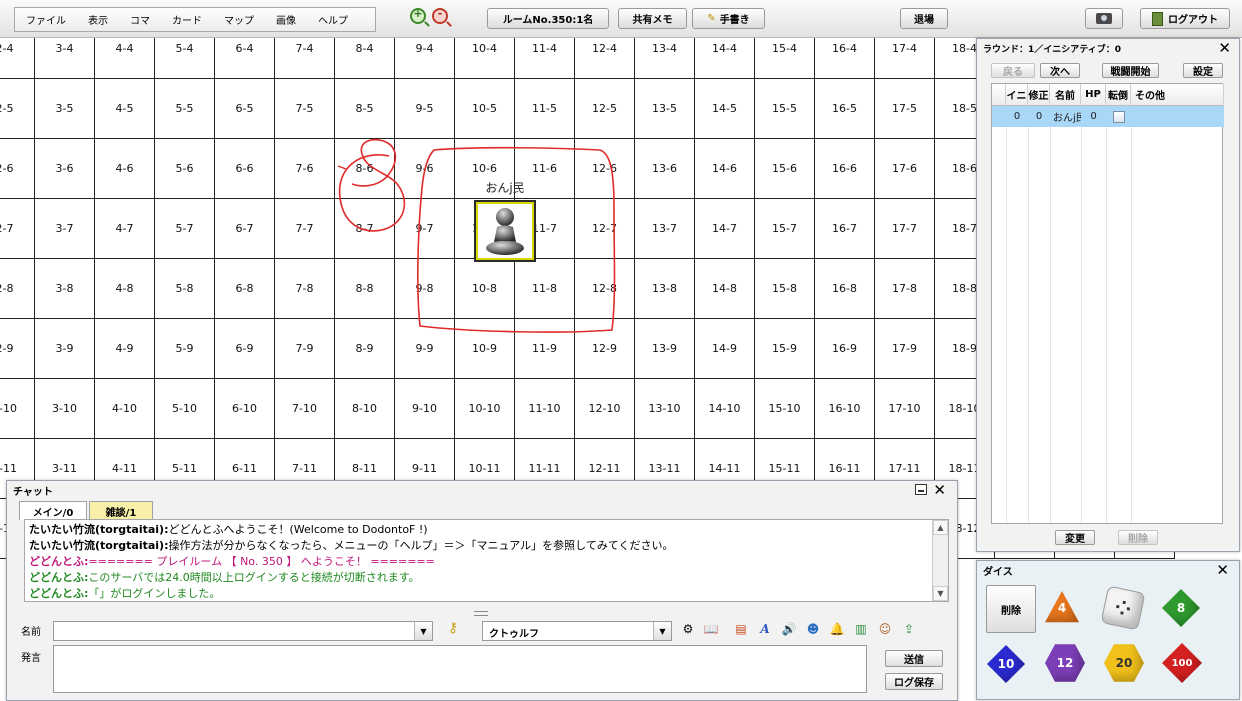 The height and width of the screenshot is (701, 1242). What do you see at coordinates (46, 19) in the screenshot?
I see `menu-file: ファイル` at bounding box center [46, 19].